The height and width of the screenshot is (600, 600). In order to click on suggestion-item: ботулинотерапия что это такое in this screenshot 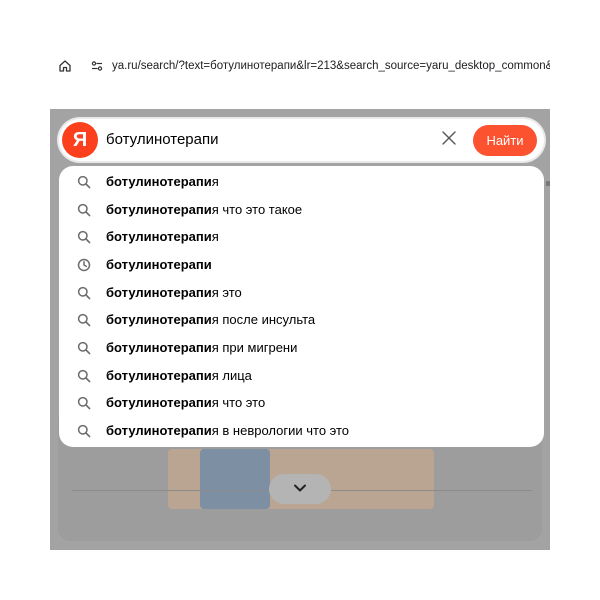, I will do `click(301, 209)`.